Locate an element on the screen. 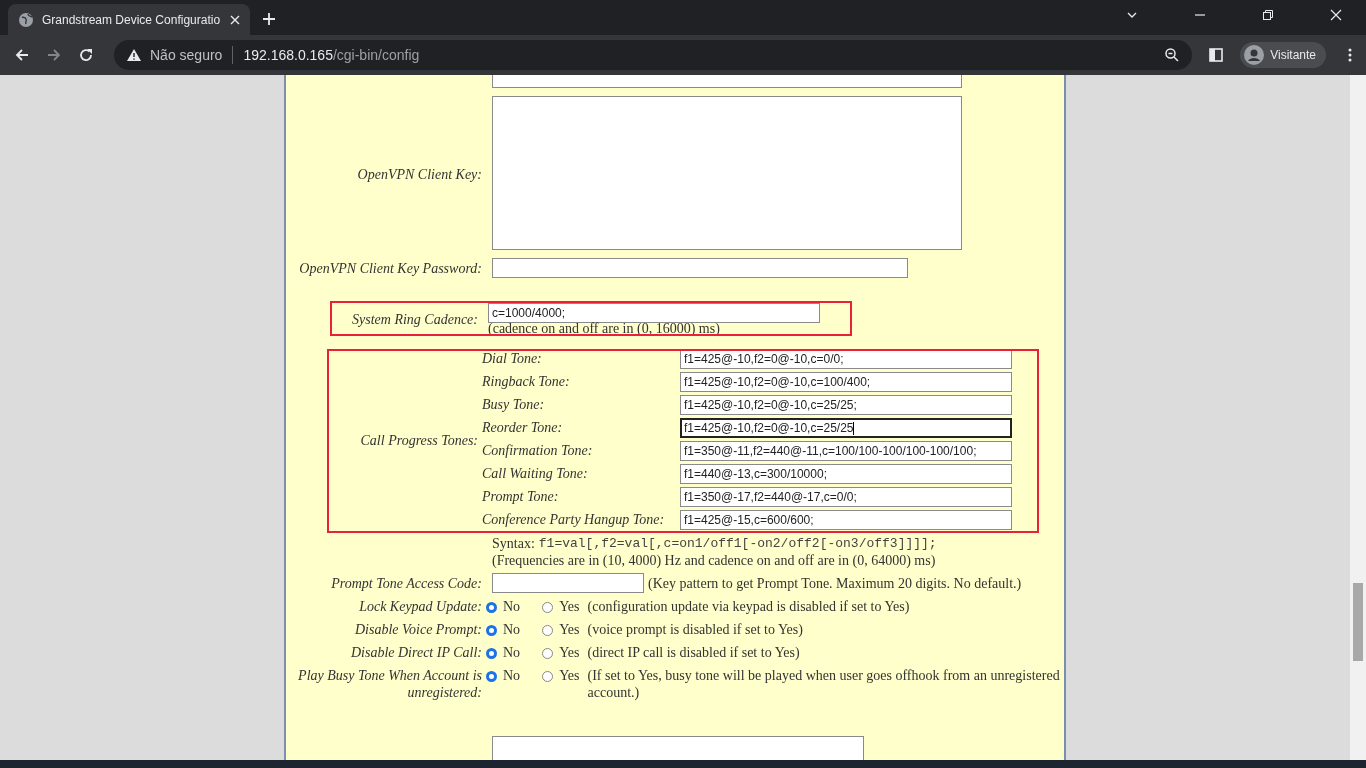 Image resolution: width=1366 pixels, height=768 pixels. field-label: Lock Keypad Update: is located at coordinates (420, 606).